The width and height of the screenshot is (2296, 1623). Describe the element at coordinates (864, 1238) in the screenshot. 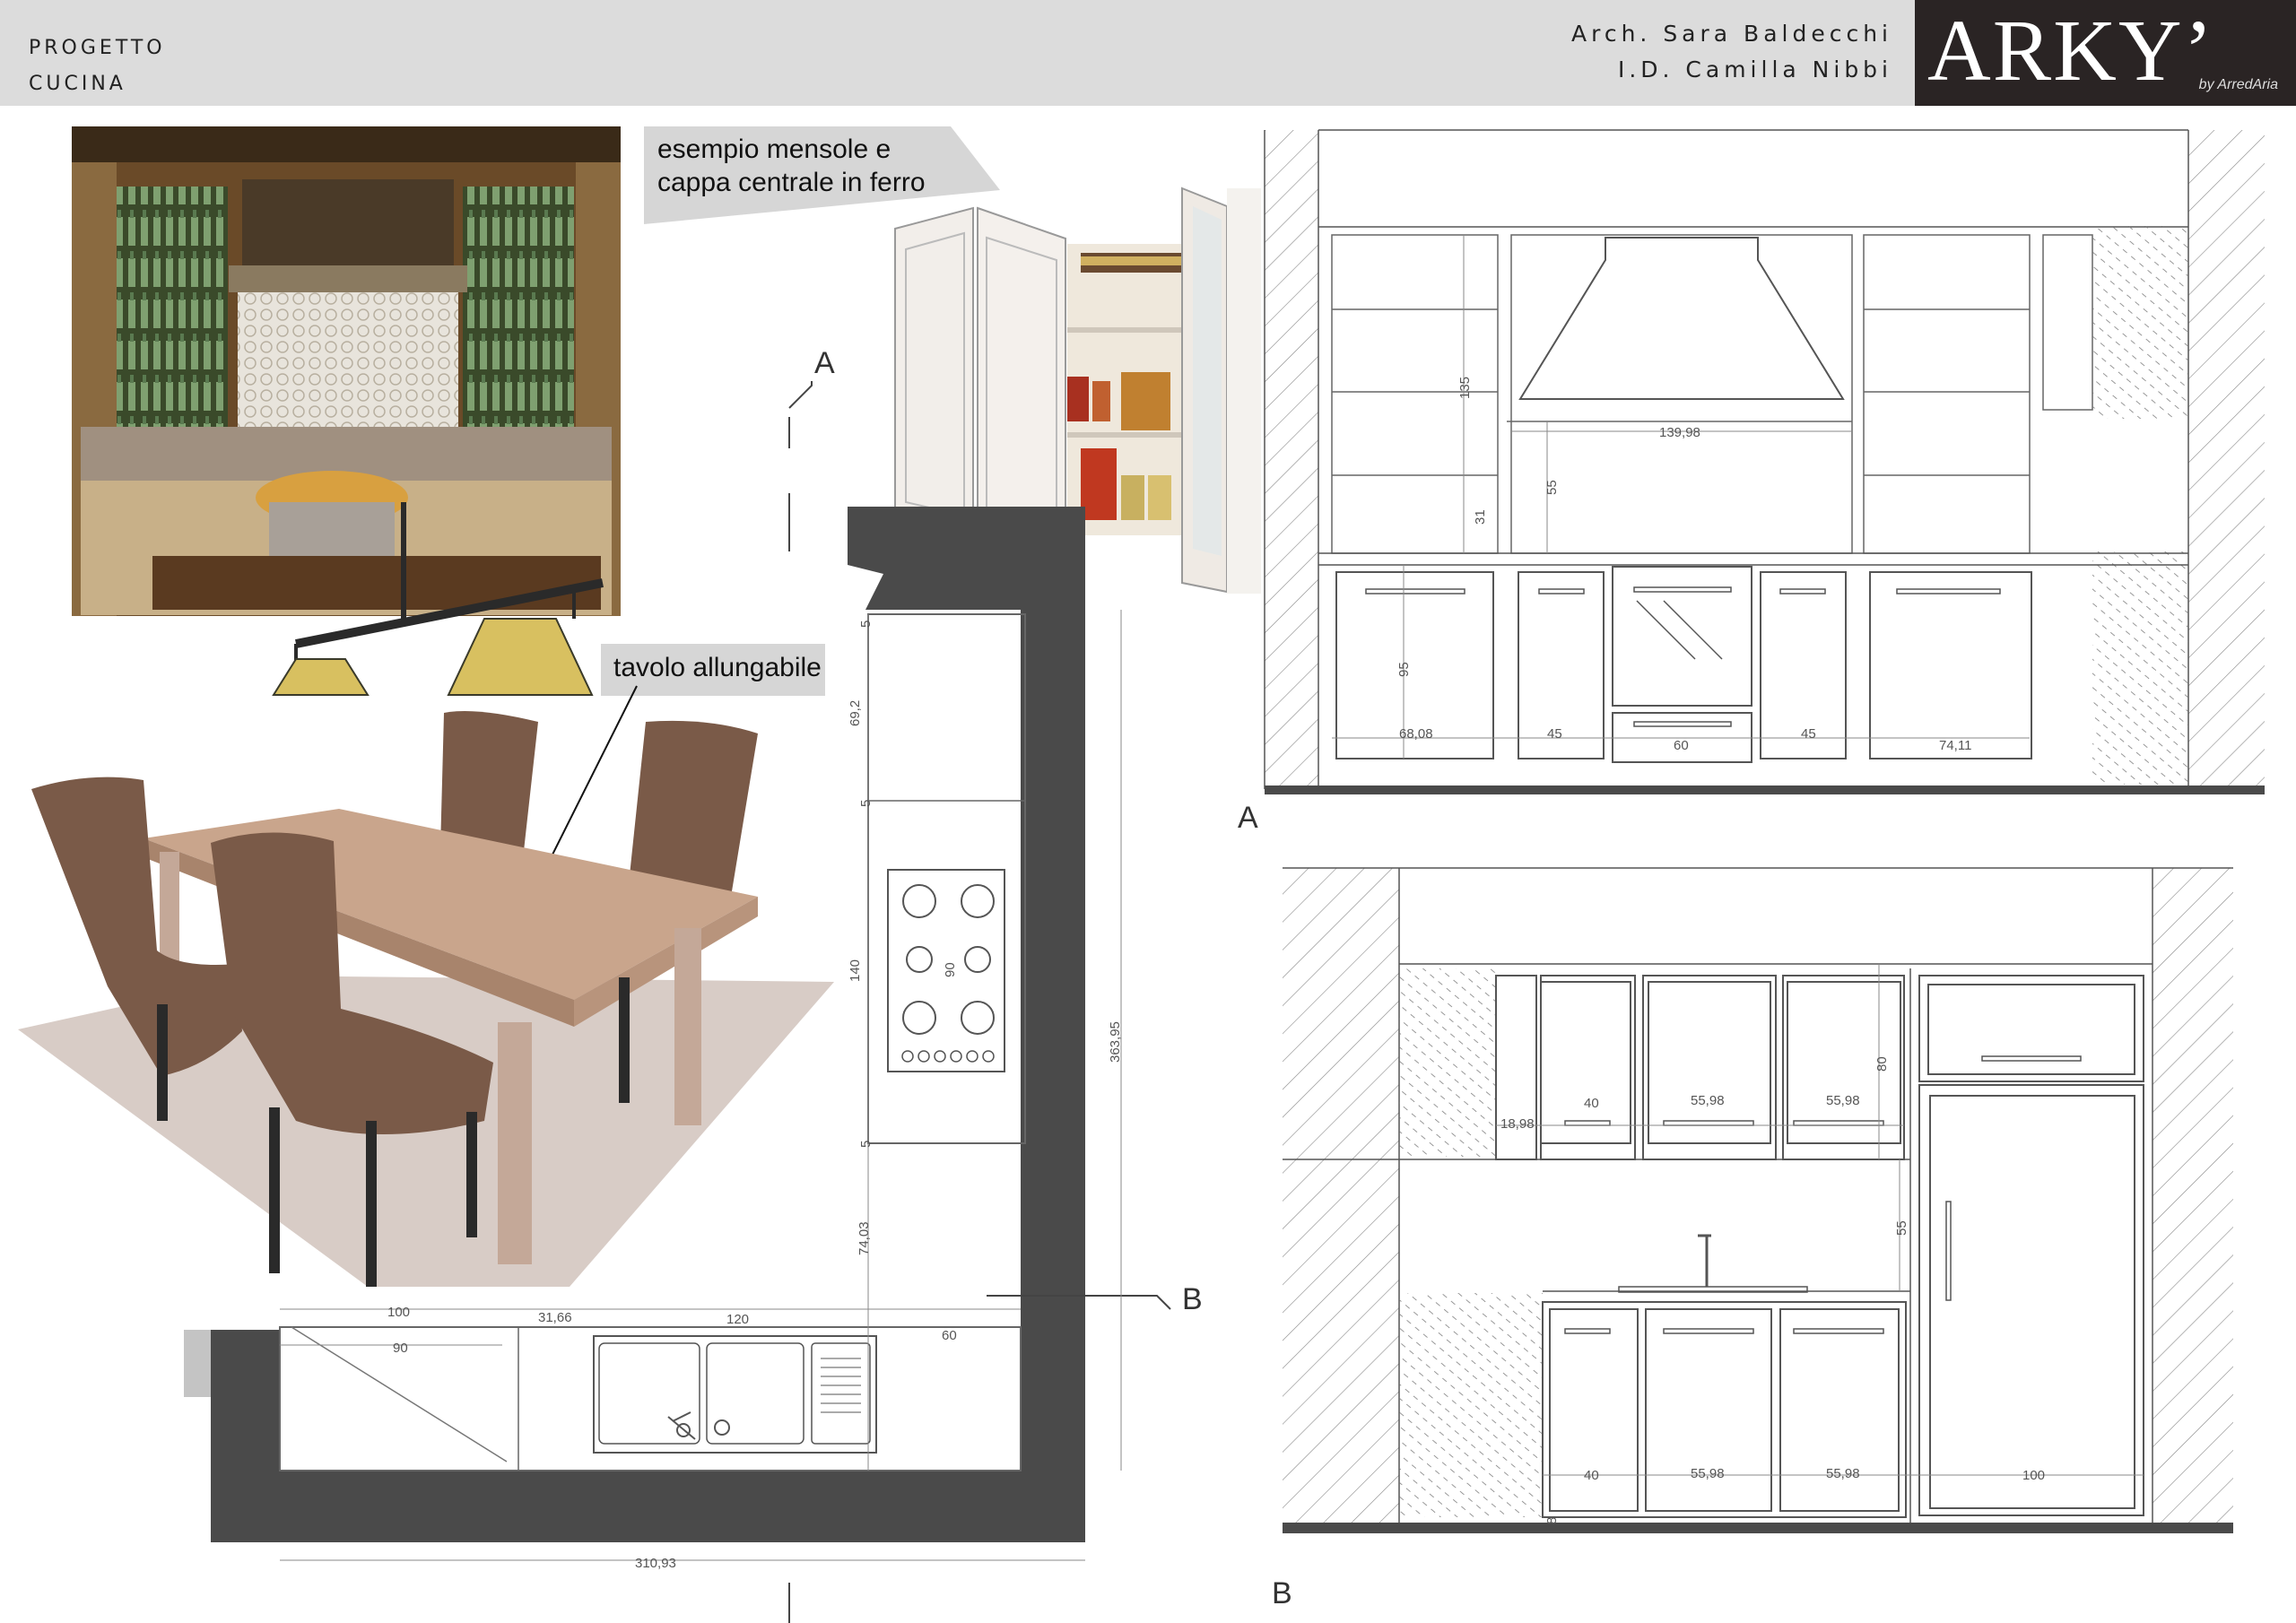

I see `plan-dim-74: 74,03` at that location.